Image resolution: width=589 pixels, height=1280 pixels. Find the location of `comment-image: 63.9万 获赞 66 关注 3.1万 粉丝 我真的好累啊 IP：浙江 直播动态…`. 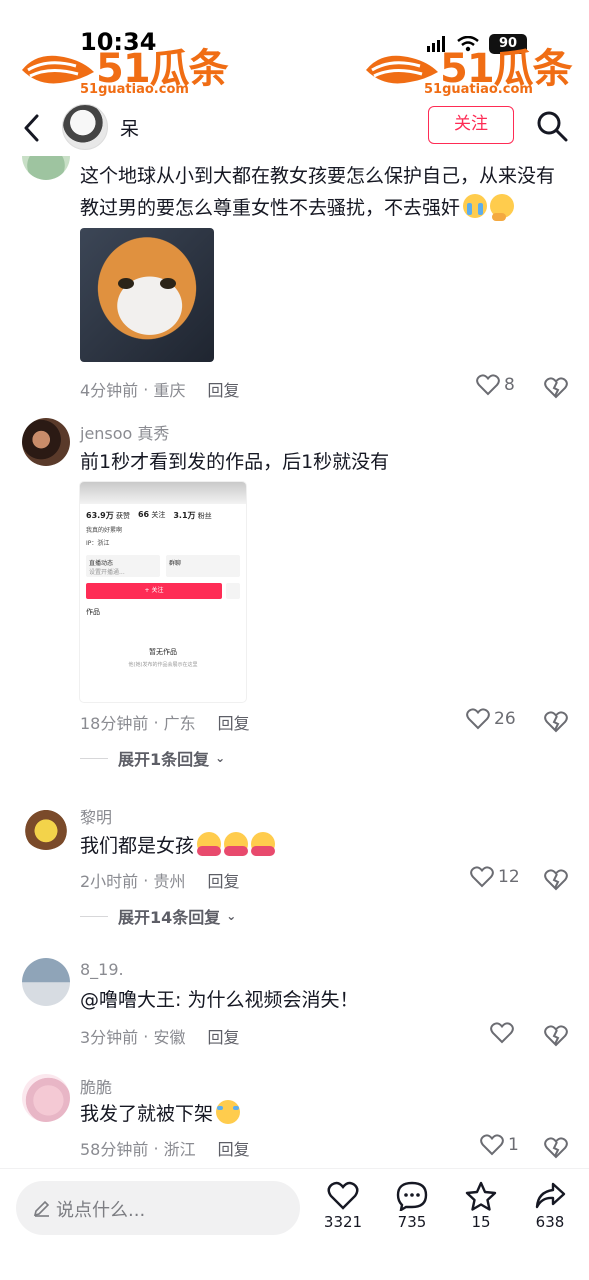

comment-image: 63.9万 获赞 66 关注 3.1万 粉丝 我真的好累啊 IP：浙江 直播动态… is located at coordinates (163, 592).